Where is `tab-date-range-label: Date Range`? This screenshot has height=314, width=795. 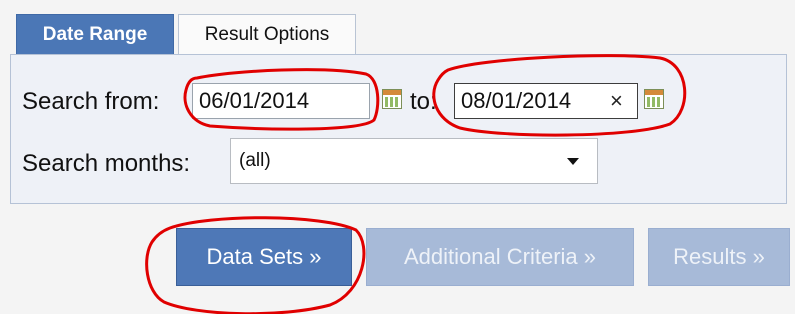 tab-date-range-label: Date Range is located at coordinates (95, 34).